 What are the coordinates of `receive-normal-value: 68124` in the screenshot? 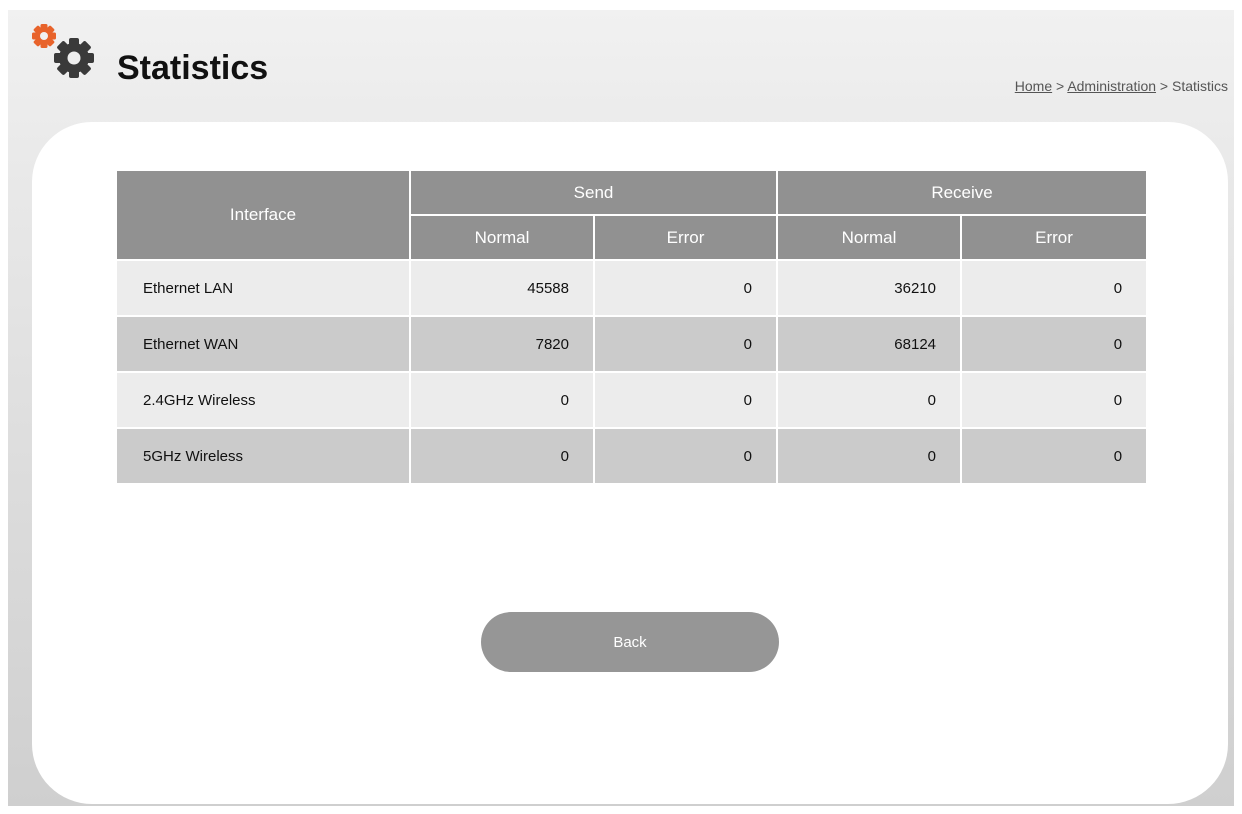 It's located at (869, 344).